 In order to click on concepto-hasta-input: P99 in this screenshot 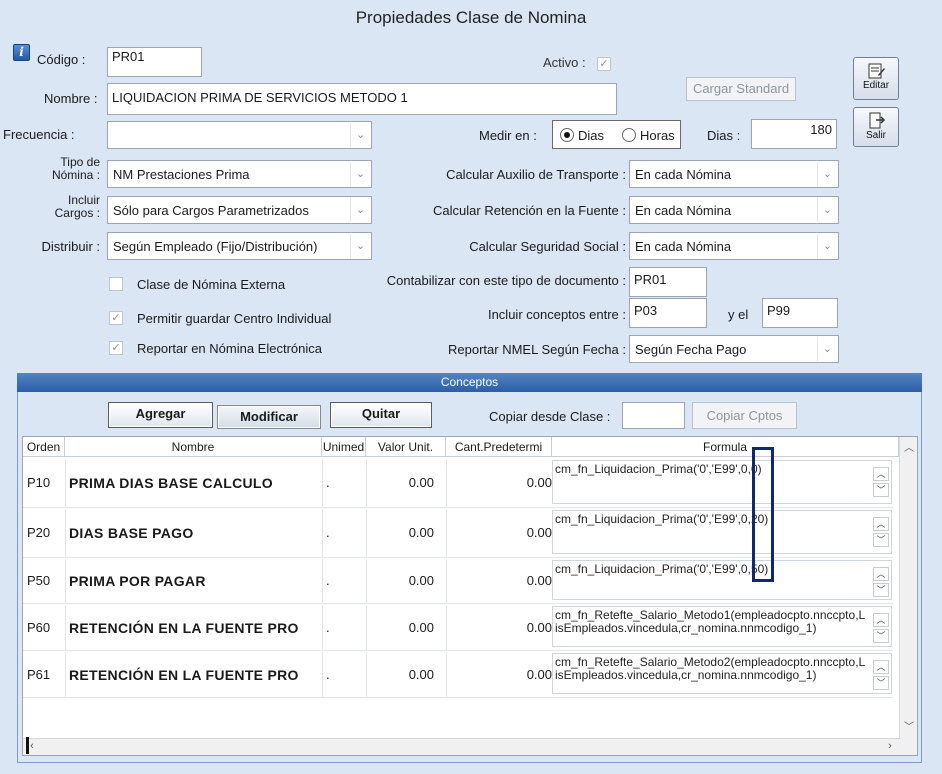, I will do `click(800, 313)`.